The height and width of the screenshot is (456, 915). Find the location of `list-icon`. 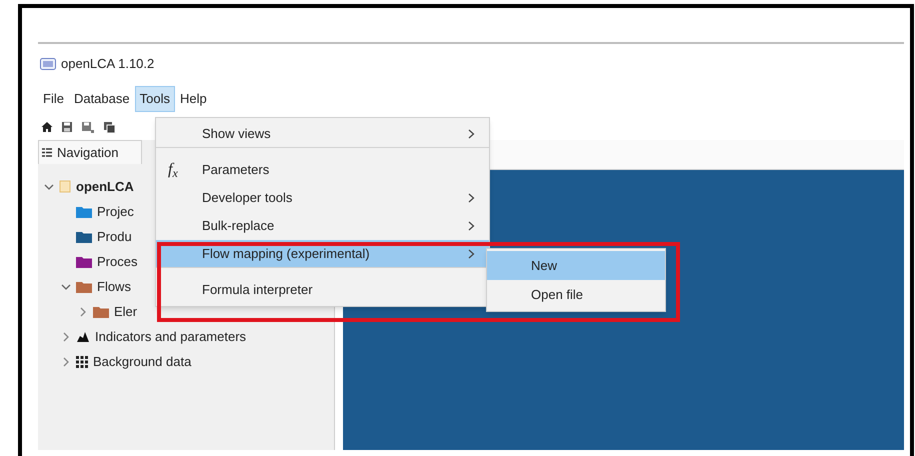

list-icon is located at coordinates (47, 153).